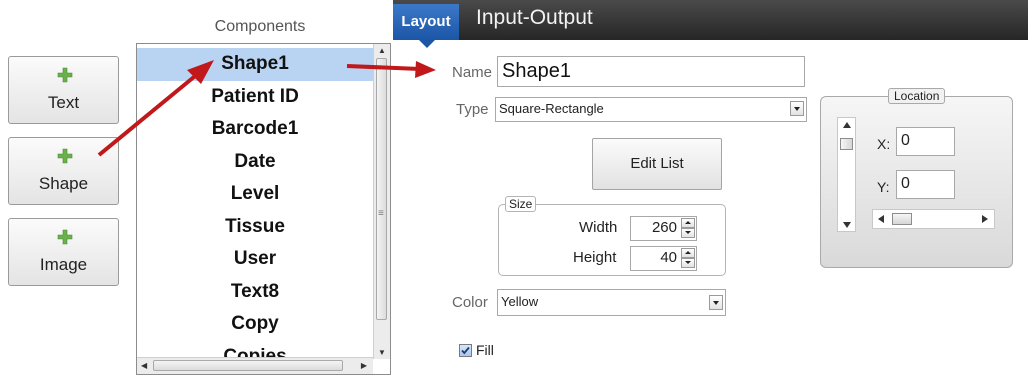 The width and height of the screenshot is (1028, 377). I want to click on annotation-arrows, so click(266, 108).